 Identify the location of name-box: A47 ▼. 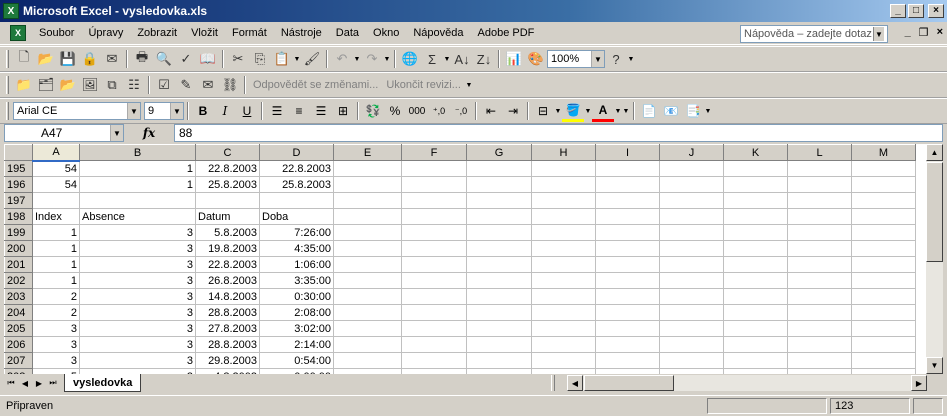
(64, 133).